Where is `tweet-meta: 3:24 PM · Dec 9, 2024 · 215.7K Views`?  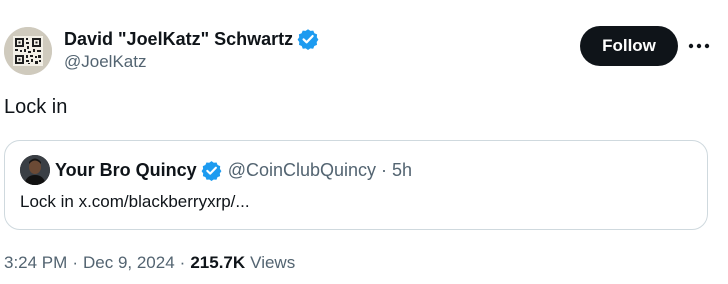
tweet-meta: 3:24 PM · Dec 9, 2024 · 215.7K Views is located at coordinates (149, 263).